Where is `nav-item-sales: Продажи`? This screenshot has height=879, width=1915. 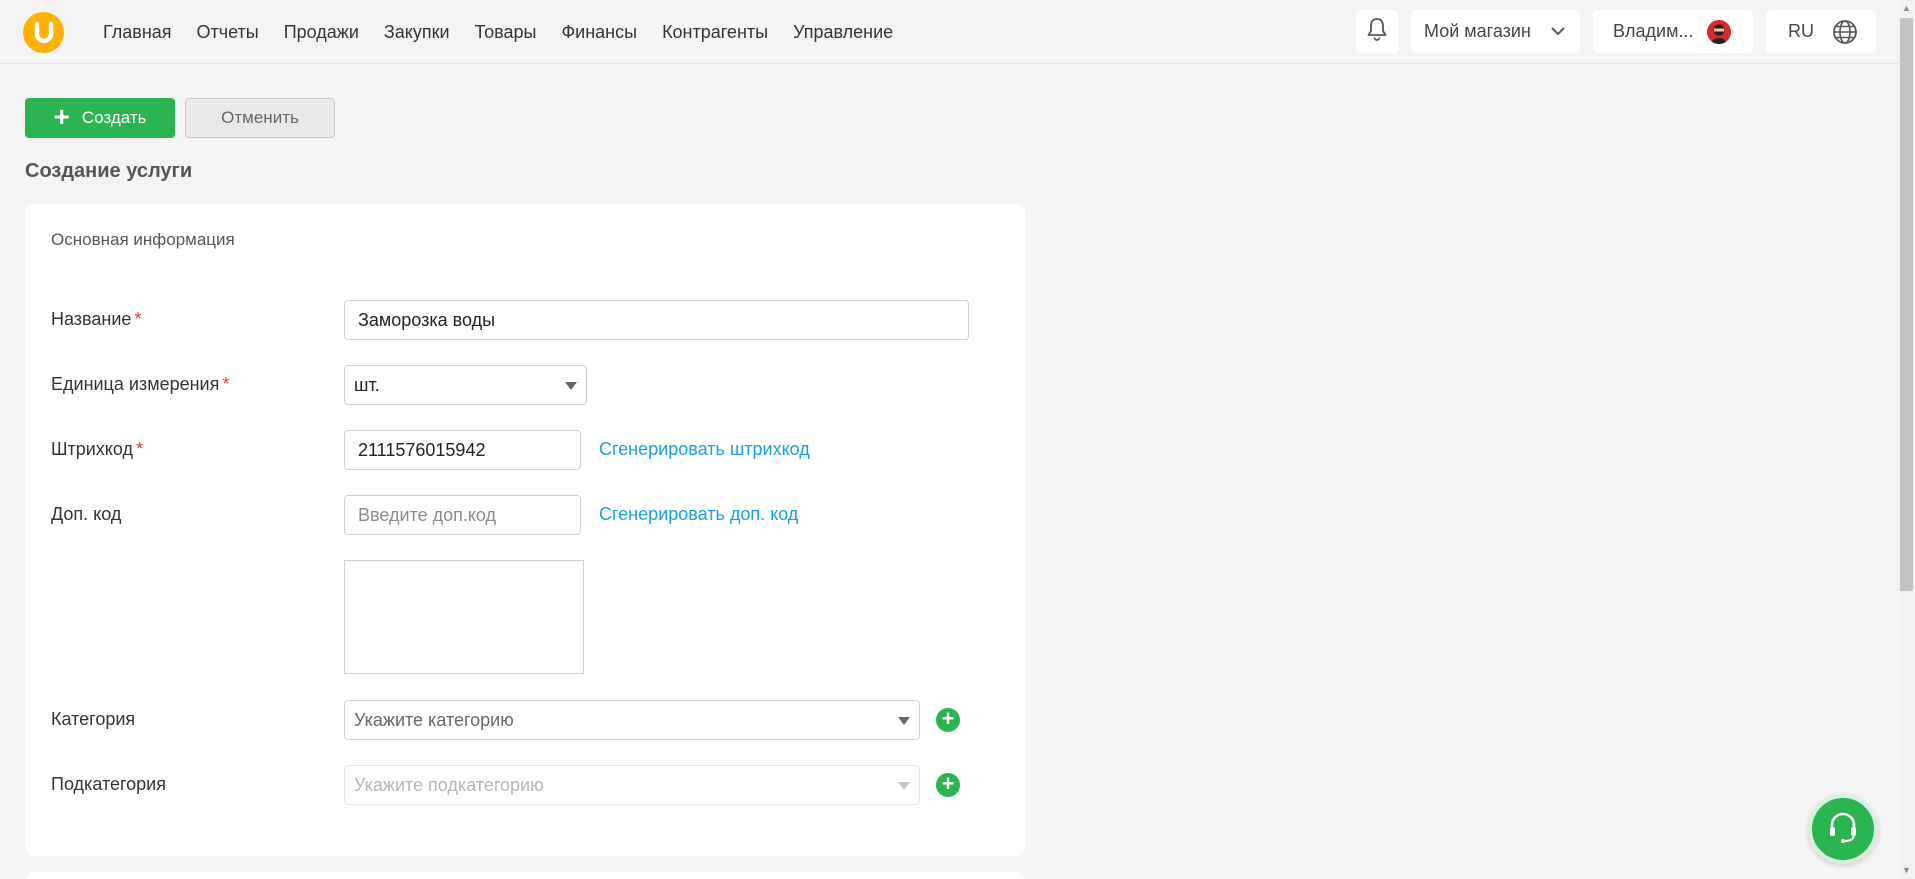 nav-item-sales: Продажи is located at coordinates (321, 32).